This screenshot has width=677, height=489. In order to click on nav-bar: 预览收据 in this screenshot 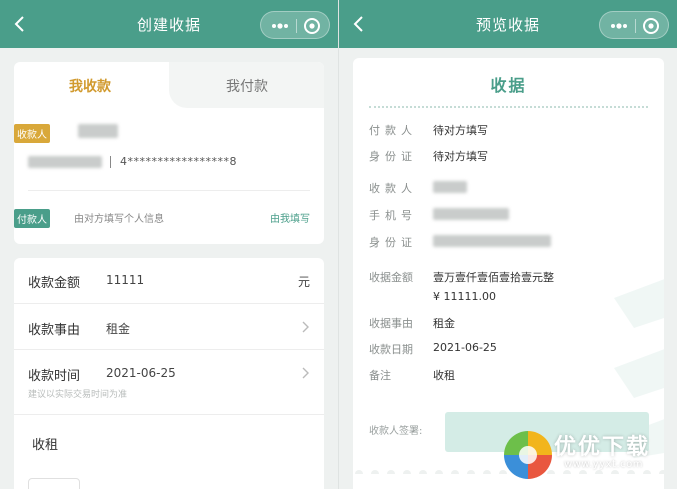, I will do `click(508, 24)`.